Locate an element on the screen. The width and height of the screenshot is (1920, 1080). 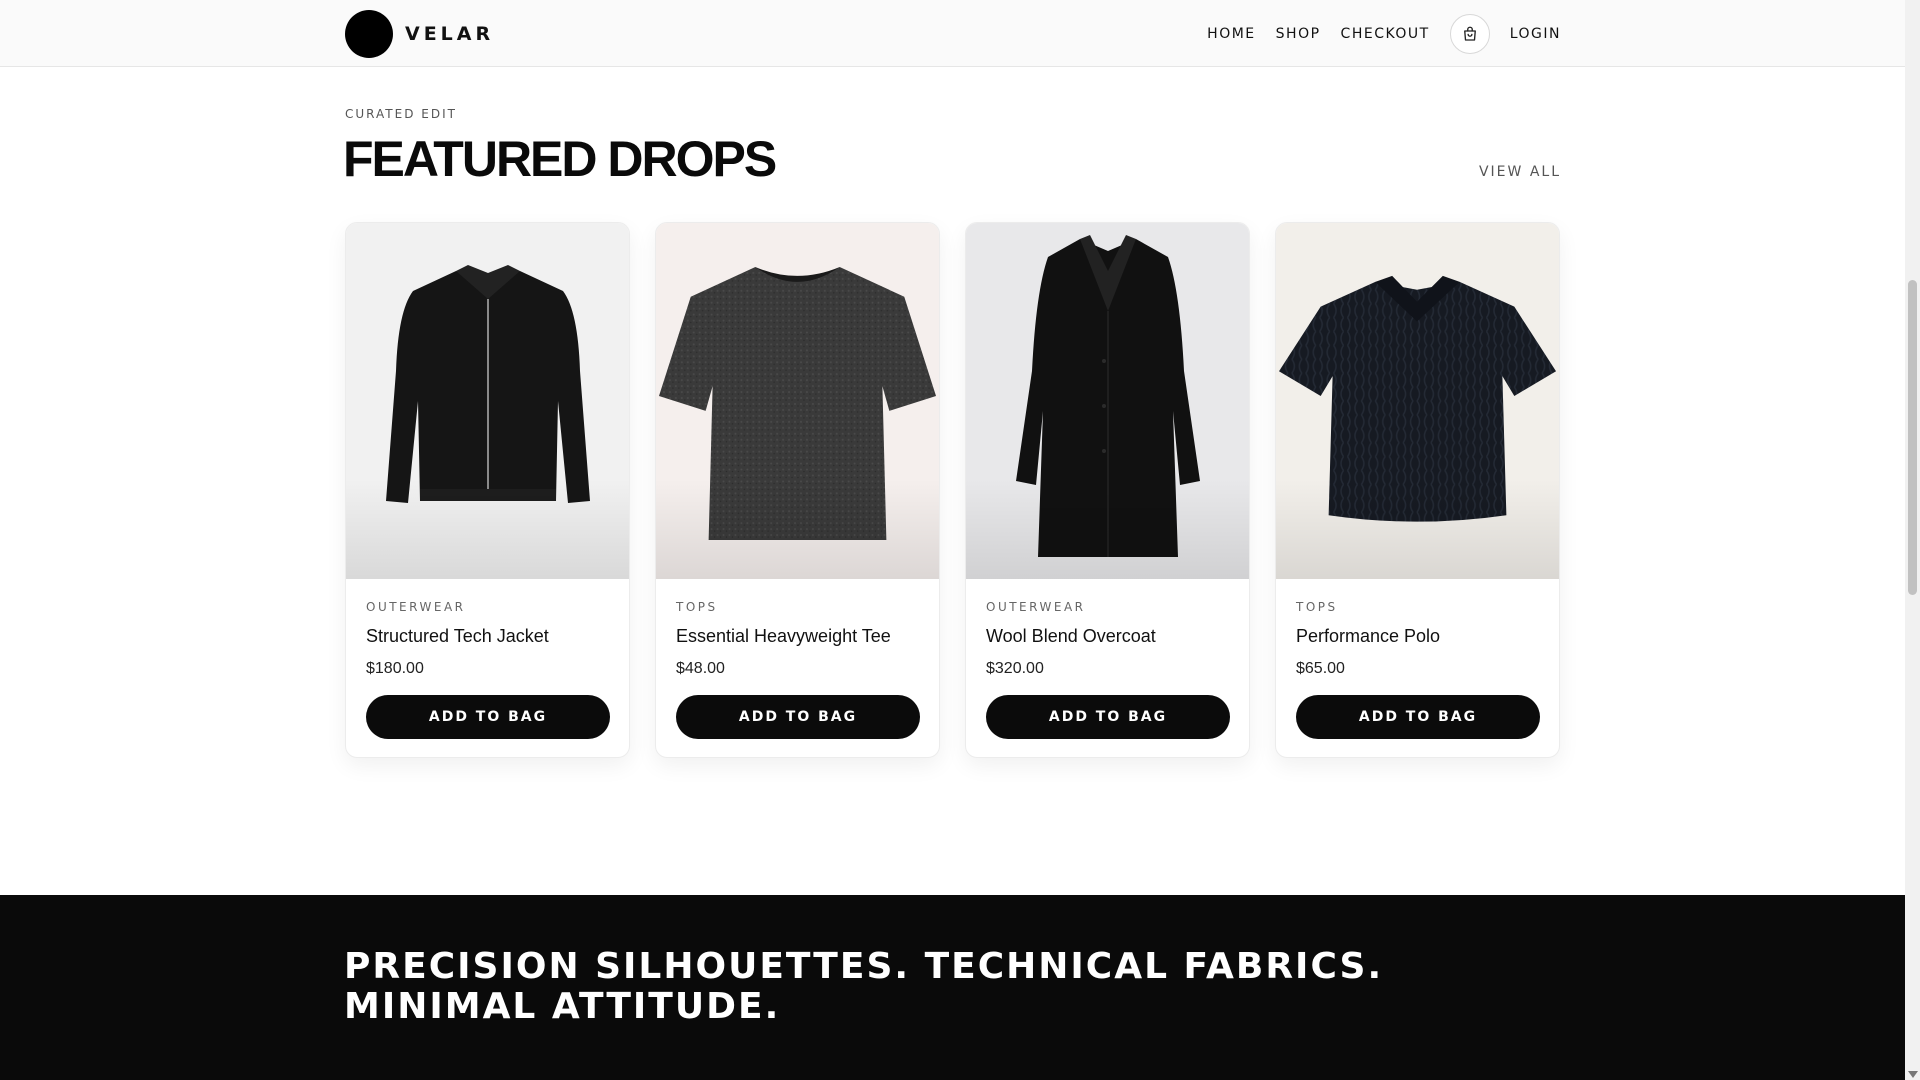
product-name: Performance Polo is located at coordinates (1417, 636).